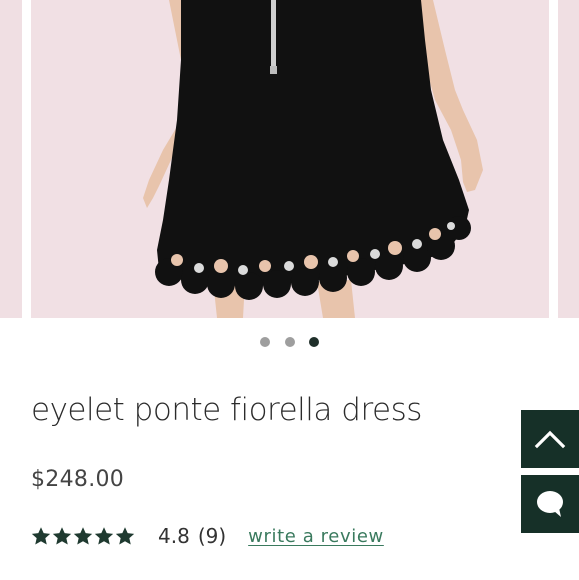 The width and height of the screenshot is (579, 580). I want to click on rating-score: 4.8, so click(174, 536).